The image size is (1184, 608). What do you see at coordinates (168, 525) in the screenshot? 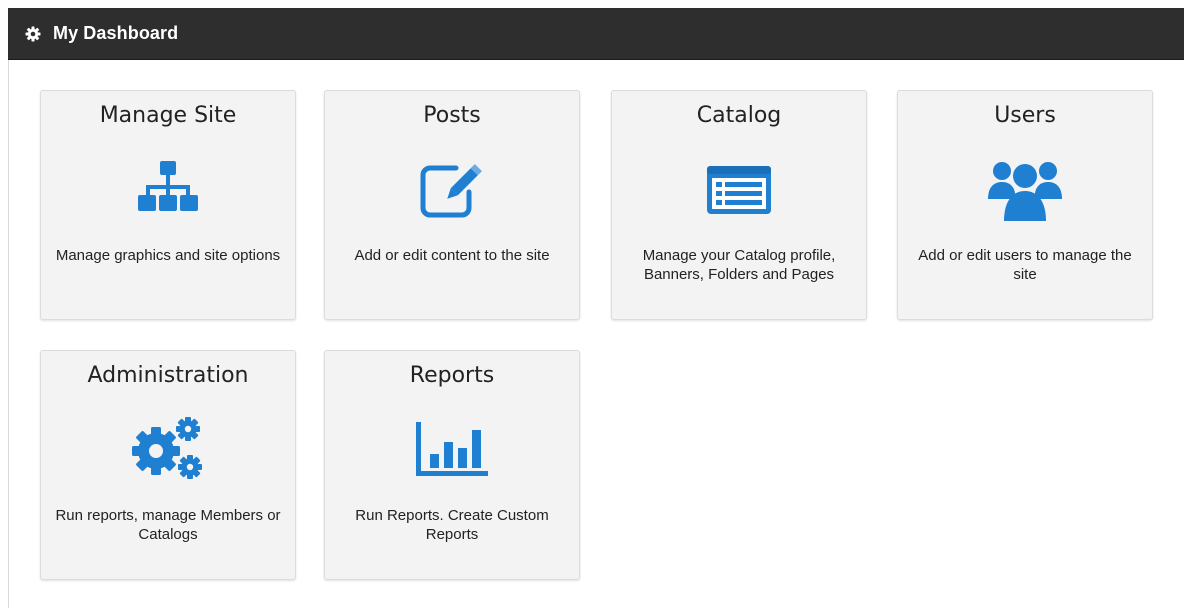
I see `tile-description: Run reports, manage Members or Catalogs` at bounding box center [168, 525].